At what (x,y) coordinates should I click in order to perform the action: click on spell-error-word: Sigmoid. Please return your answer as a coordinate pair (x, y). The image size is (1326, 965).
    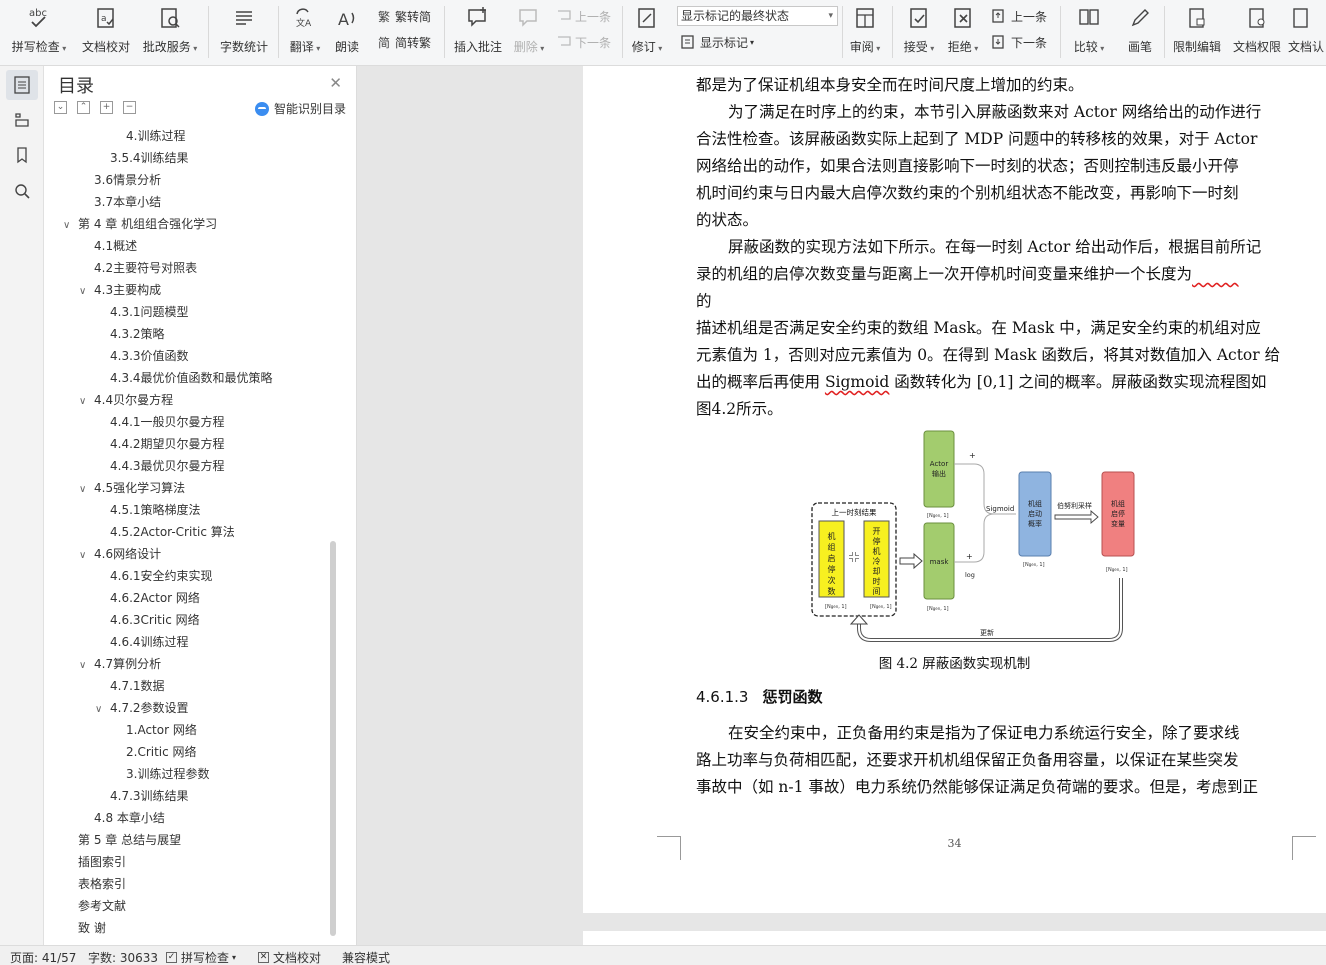
    Looking at the image, I should click on (857, 382).